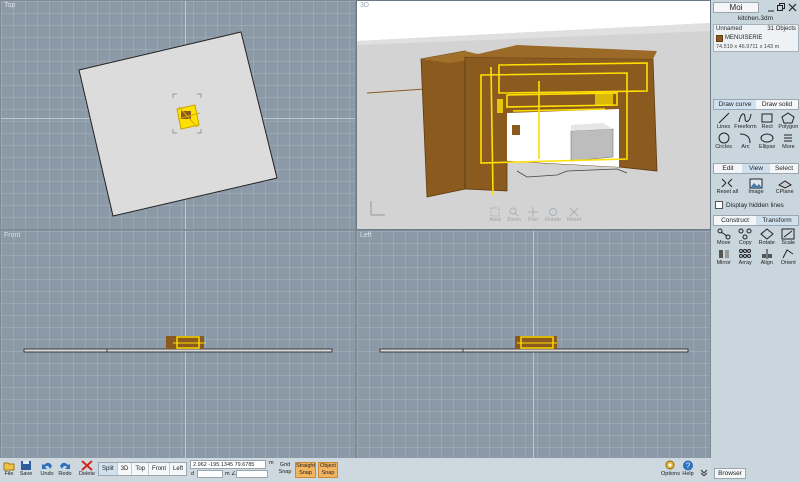 The height and width of the screenshot is (482, 800). Describe the element at coordinates (723, 118) in the screenshot. I see `lines-icon` at that location.